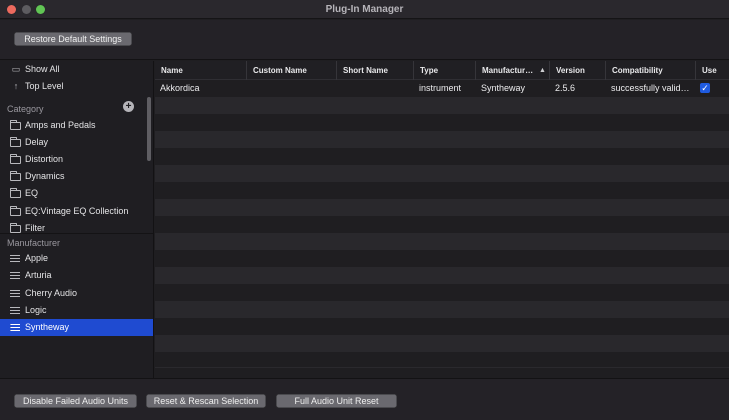 The width and height of the screenshot is (729, 420). What do you see at coordinates (16, 69) in the screenshot?
I see `tray-icon: ▭` at bounding box center [16, 69].